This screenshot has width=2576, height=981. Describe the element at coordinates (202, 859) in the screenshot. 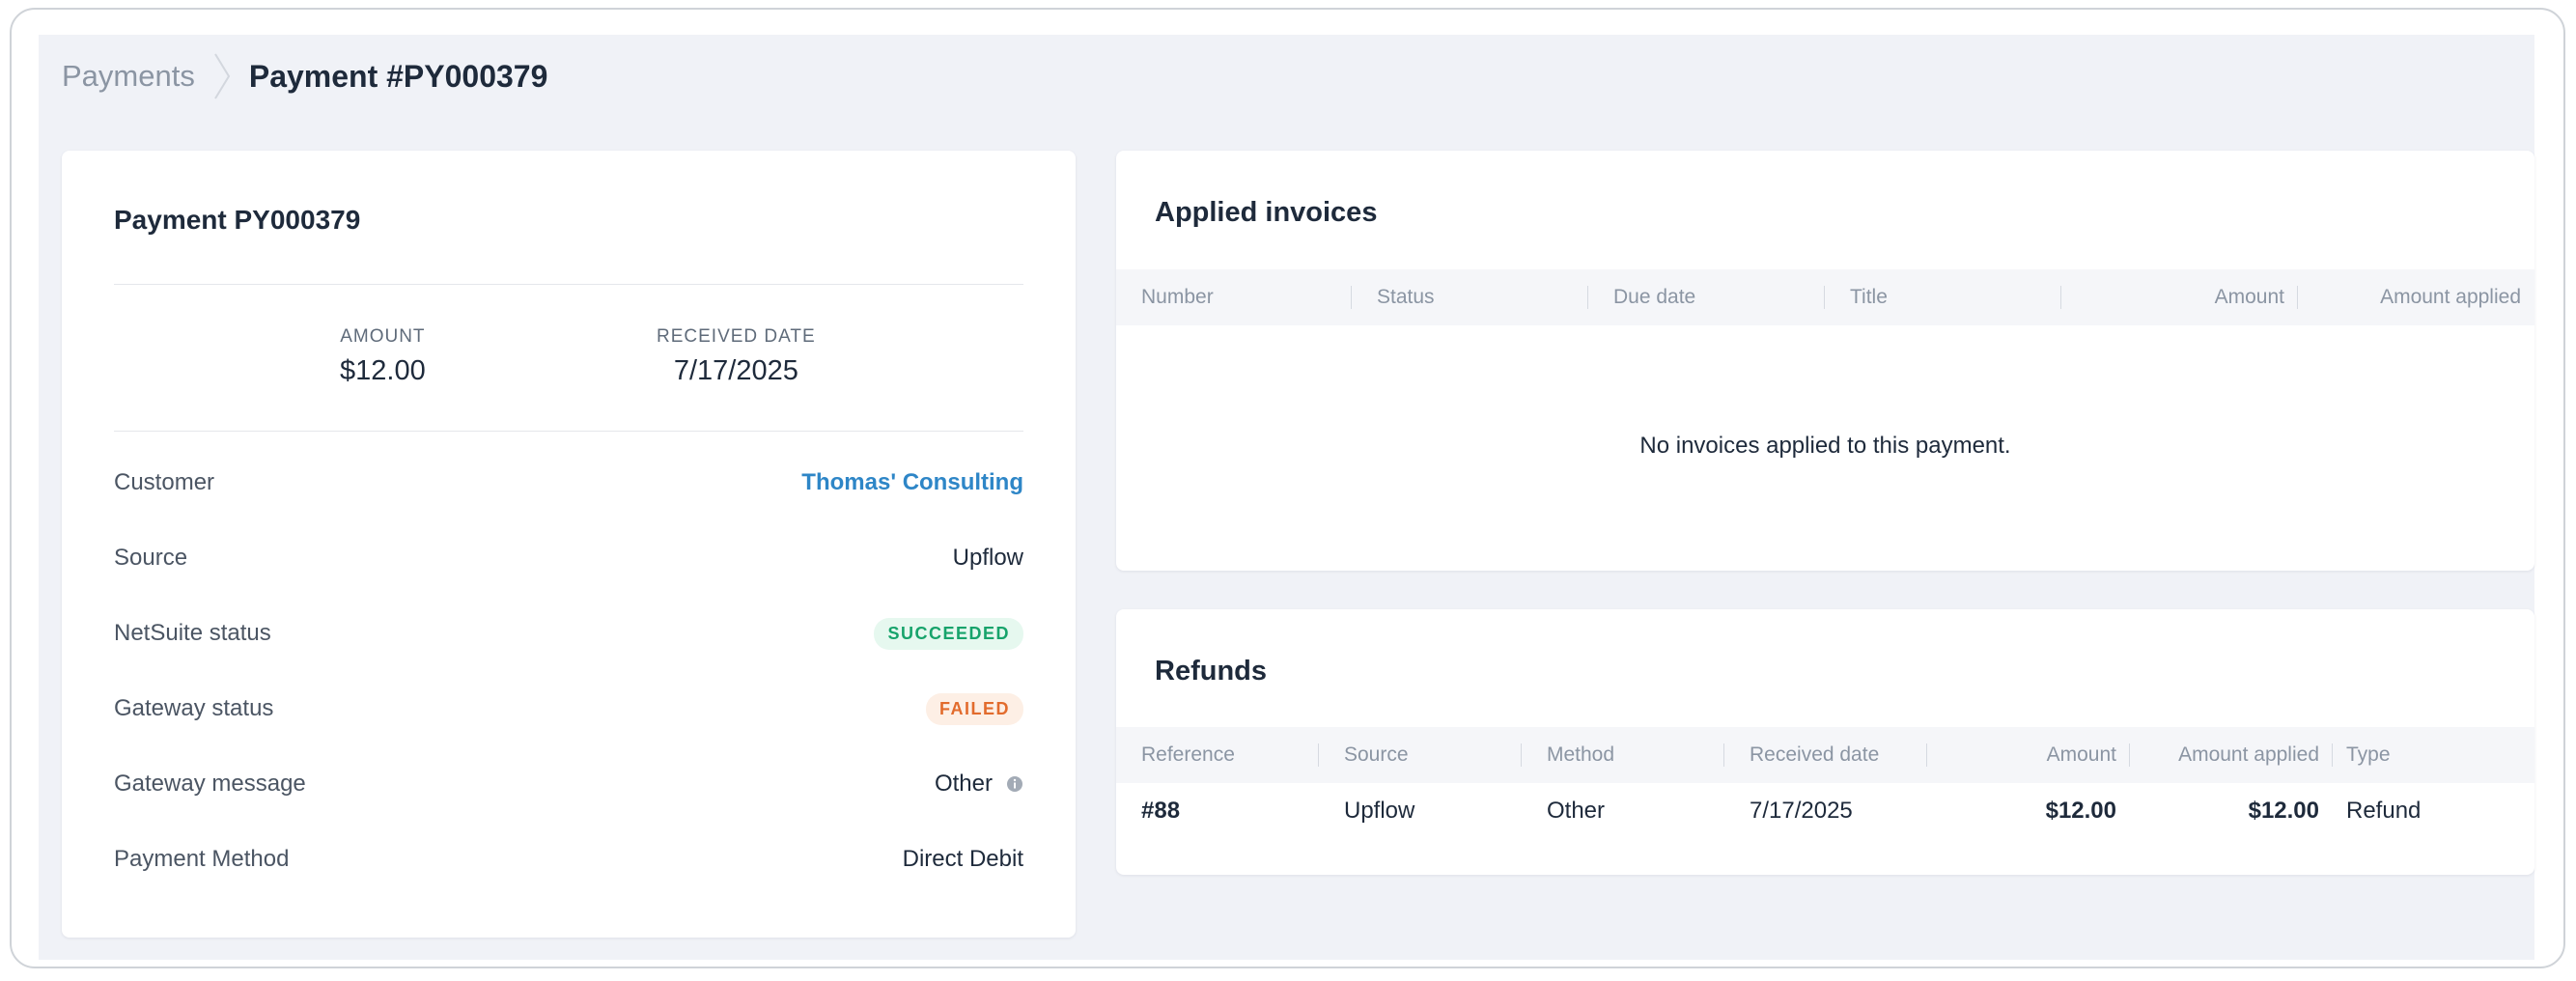

I see `payment-method-label: Payment Method` at that location.